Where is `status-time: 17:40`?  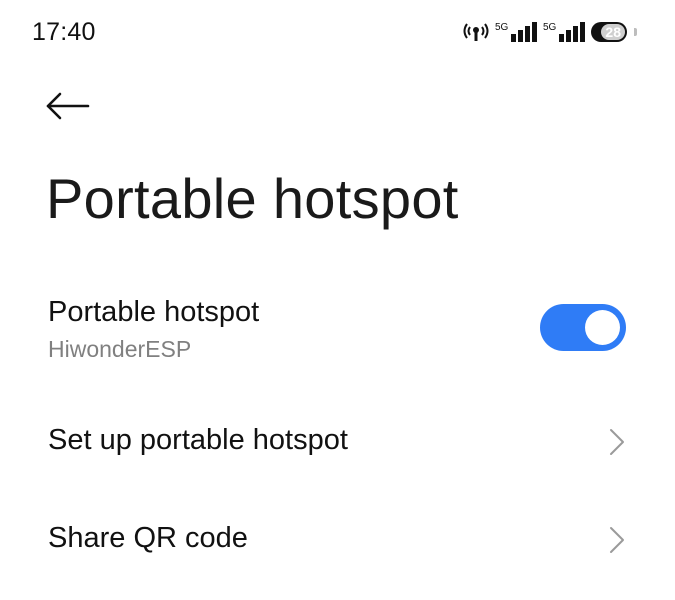 status-time: 17:40 is located at coordinates (64, 32).